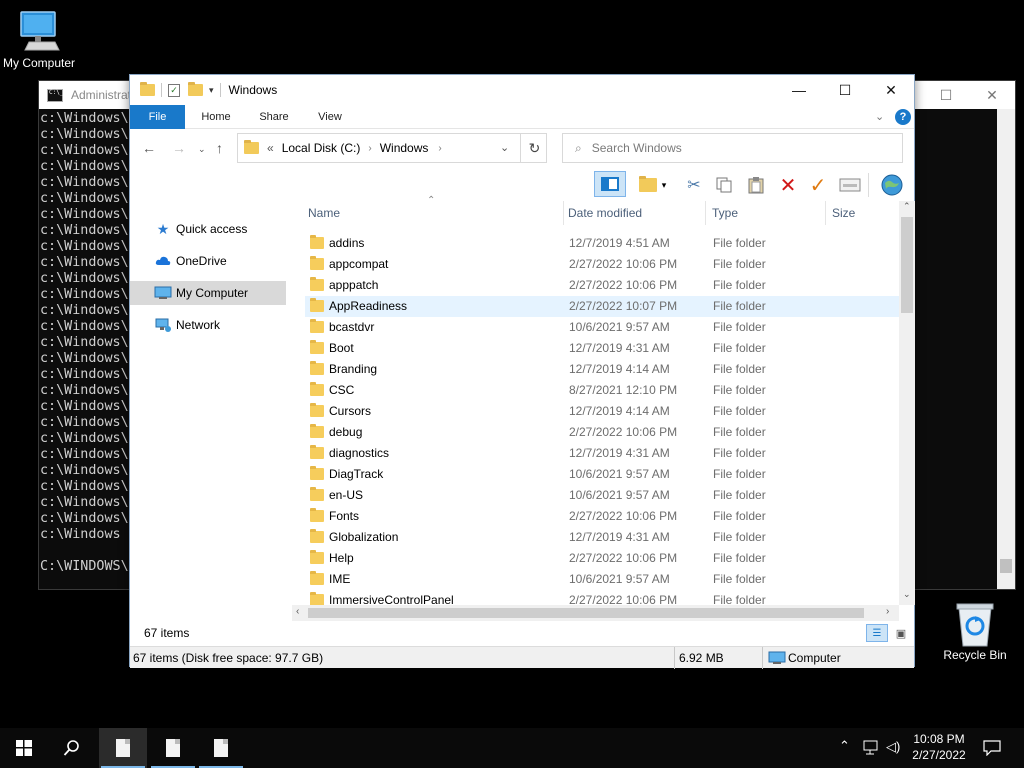 The image size is (1024, 768). I want to click on table-row: Branding 12/7/2019 4:14 AM File folder, so click(603, 369).